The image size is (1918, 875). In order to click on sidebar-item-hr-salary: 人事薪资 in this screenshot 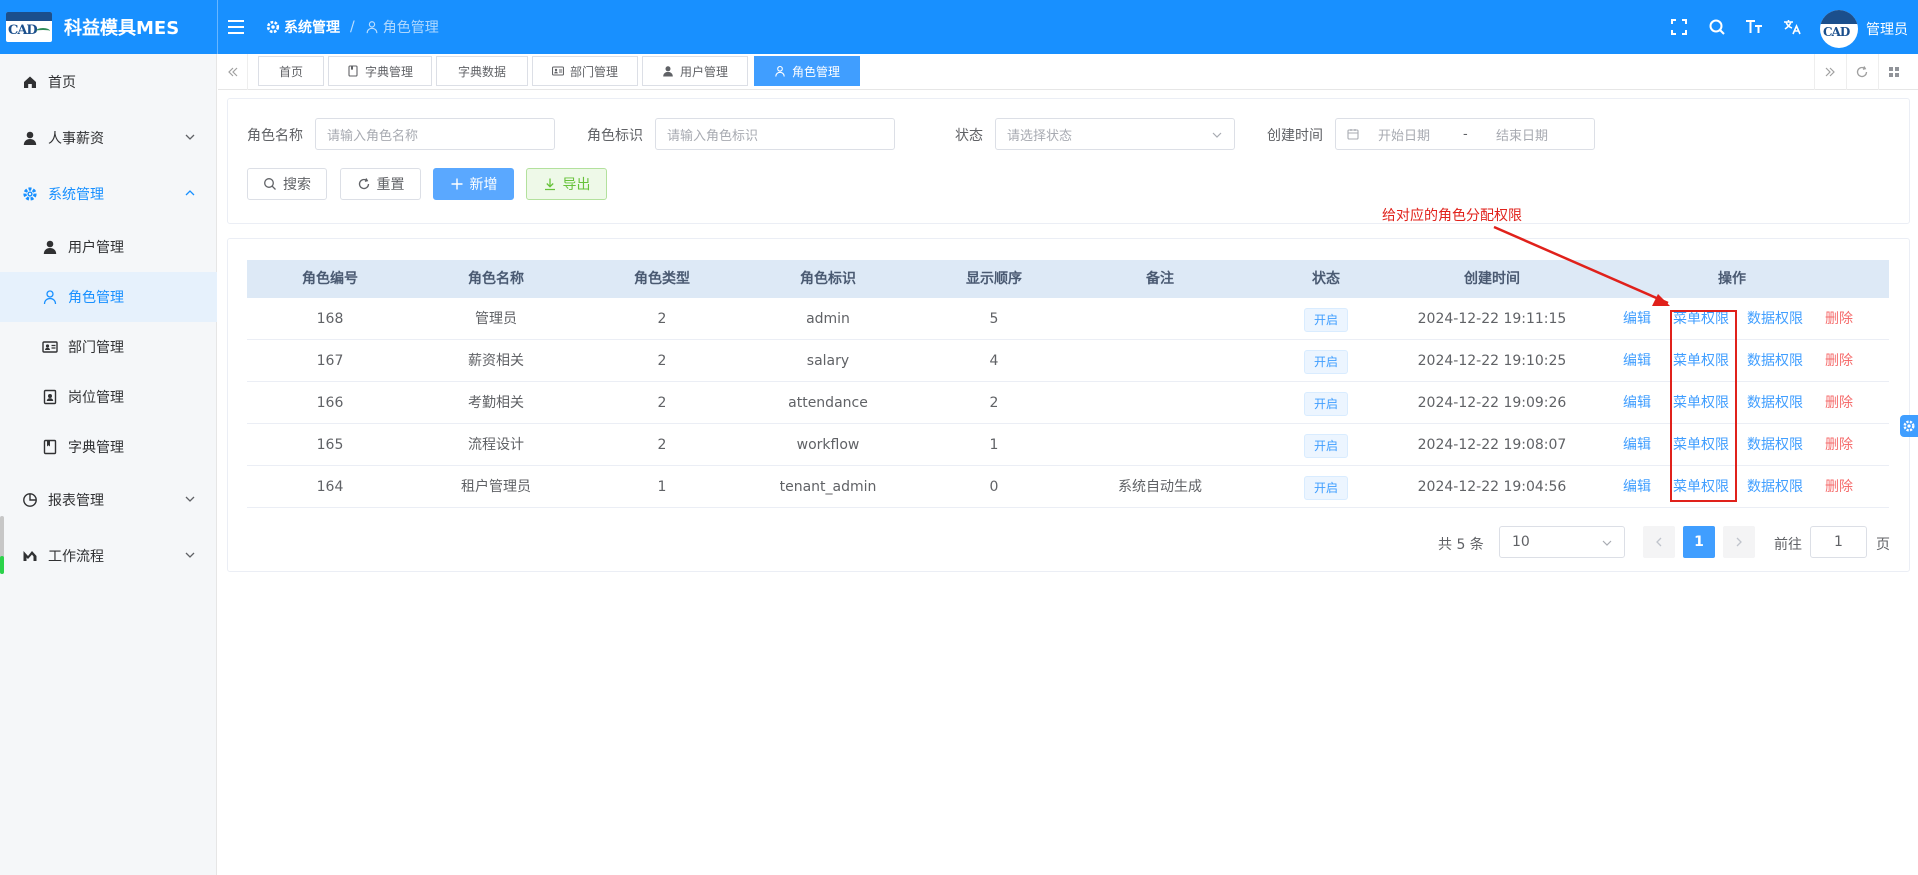, I will do `click(108, 138)`.